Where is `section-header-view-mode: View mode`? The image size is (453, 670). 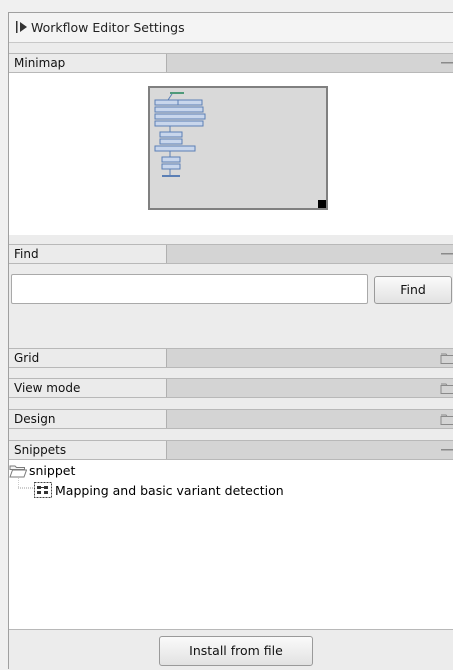 section-header-view-mode: View mode is located at coordinates (231, 388).